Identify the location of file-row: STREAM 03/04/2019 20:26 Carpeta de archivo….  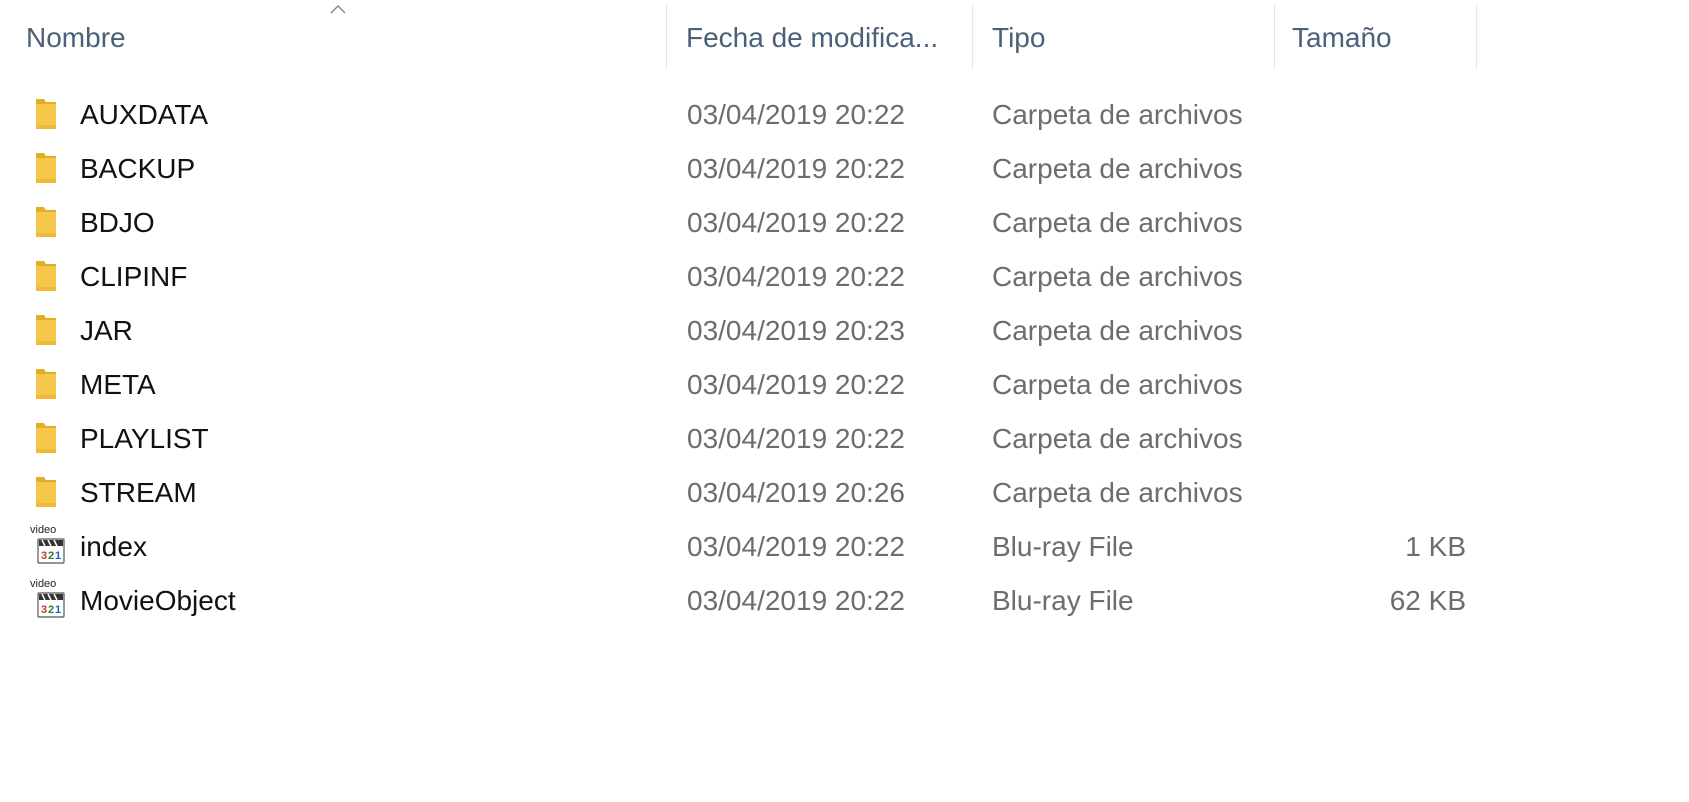
(844, 493).